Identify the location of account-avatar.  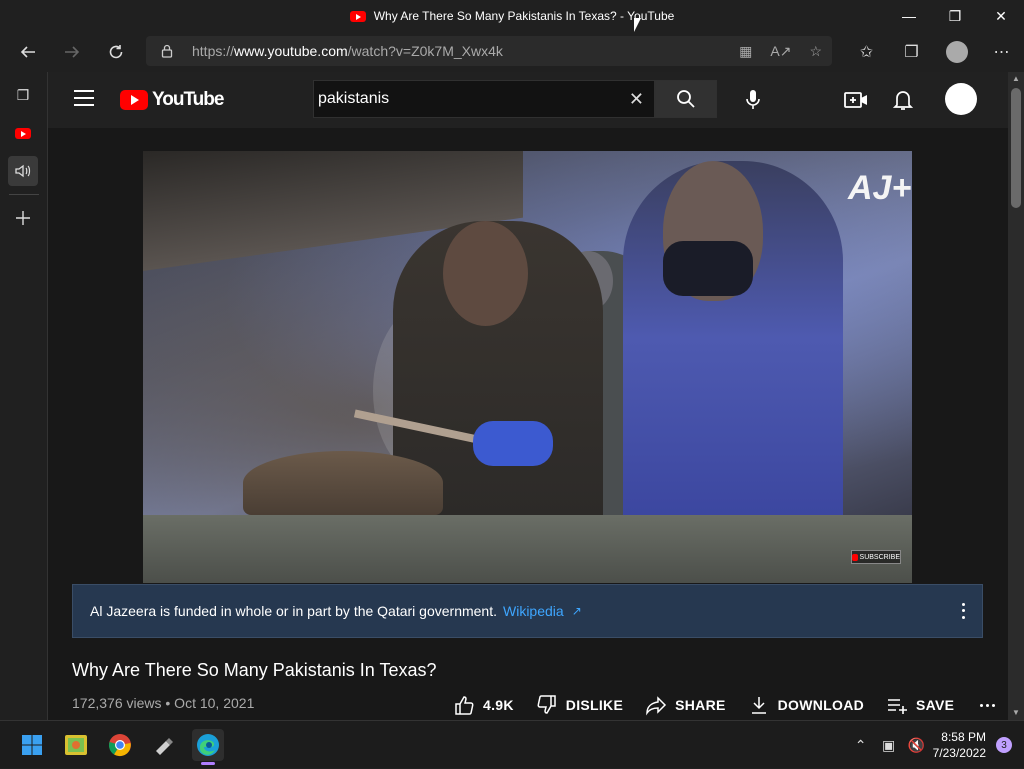
(961, 99).